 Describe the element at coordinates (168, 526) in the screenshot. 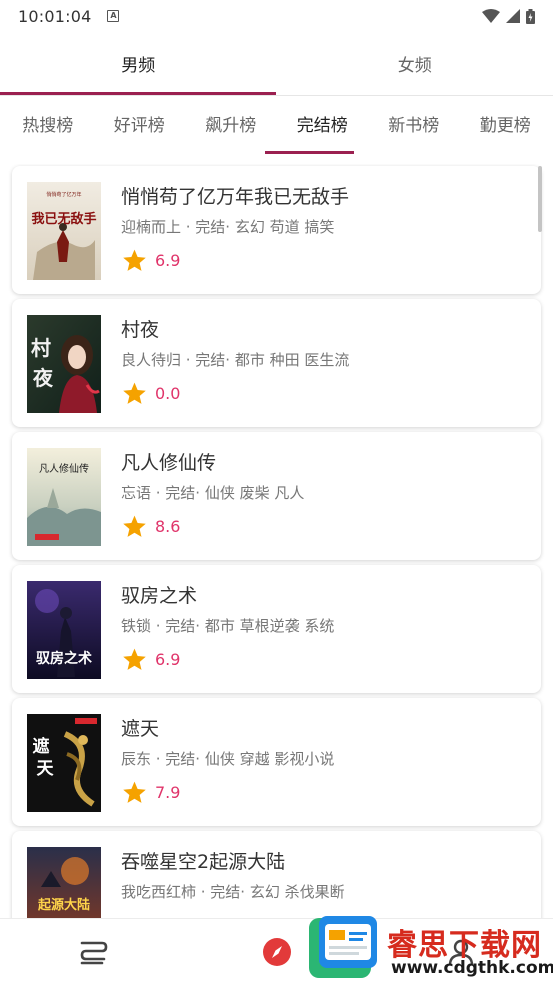

I see `rating-score: 8.6` at that location.